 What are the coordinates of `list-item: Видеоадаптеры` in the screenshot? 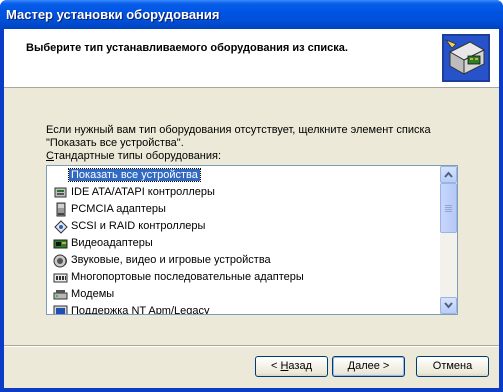 It's located at (244, 243).